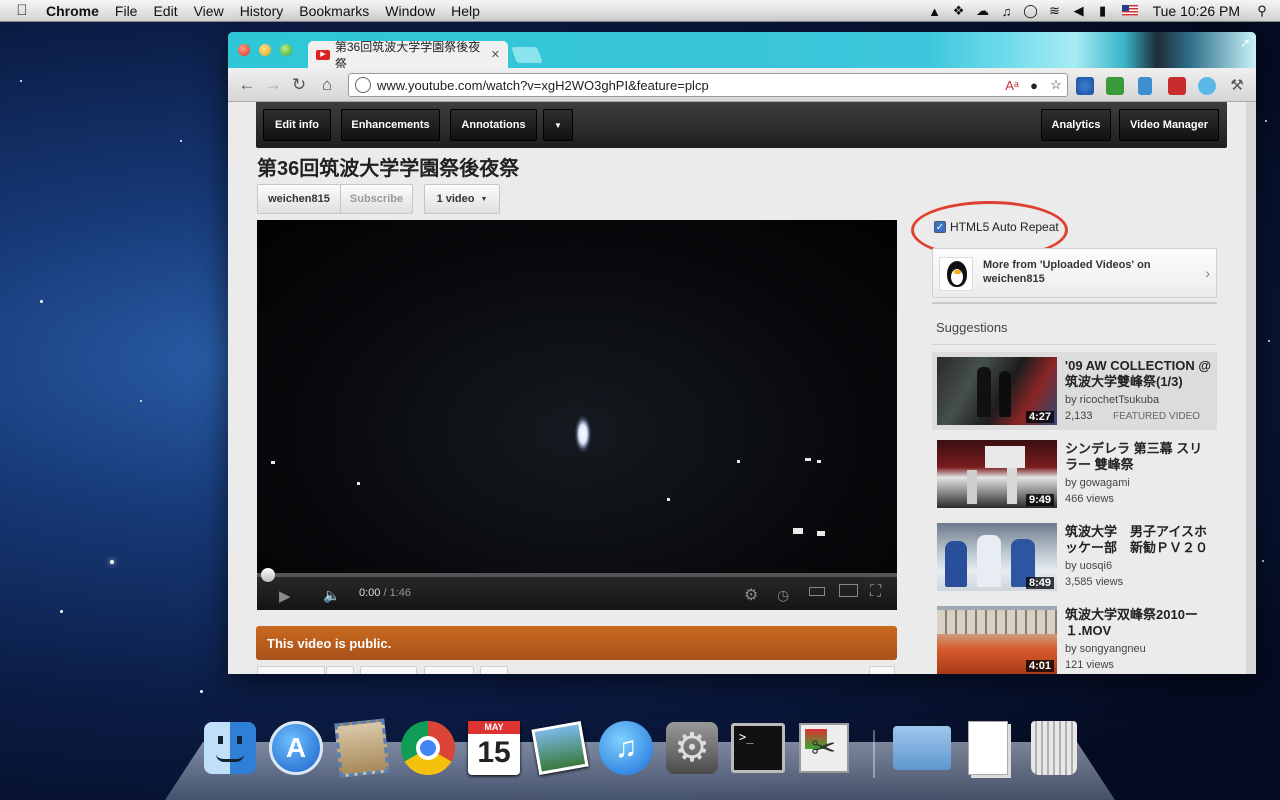 This screenshot has height=800, width=1280. I want to click on suggestion-title: 筑波大学 男子アイスホッケー部 新勧ＰＶ２０, so click(1140, 540).